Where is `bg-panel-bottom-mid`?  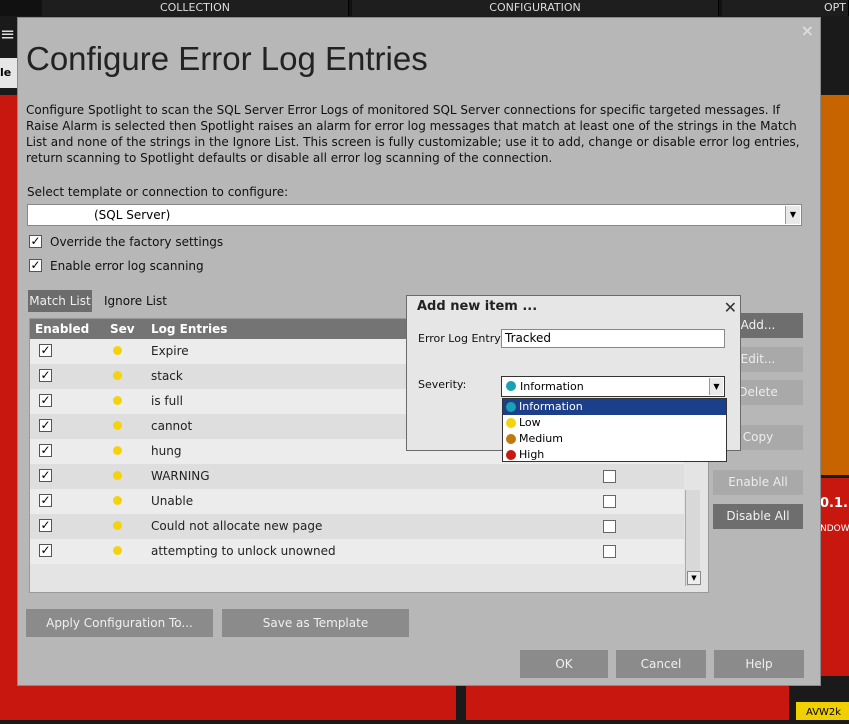 bg-panel-bottom-mid is located at coordinates (627, 702).